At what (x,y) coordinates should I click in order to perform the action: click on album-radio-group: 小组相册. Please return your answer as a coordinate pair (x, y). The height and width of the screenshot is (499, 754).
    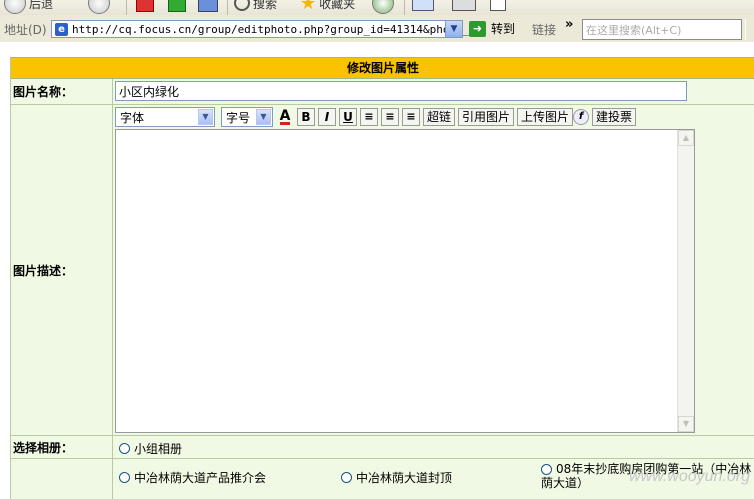
    Looking at the image, I should click on (150, 448).